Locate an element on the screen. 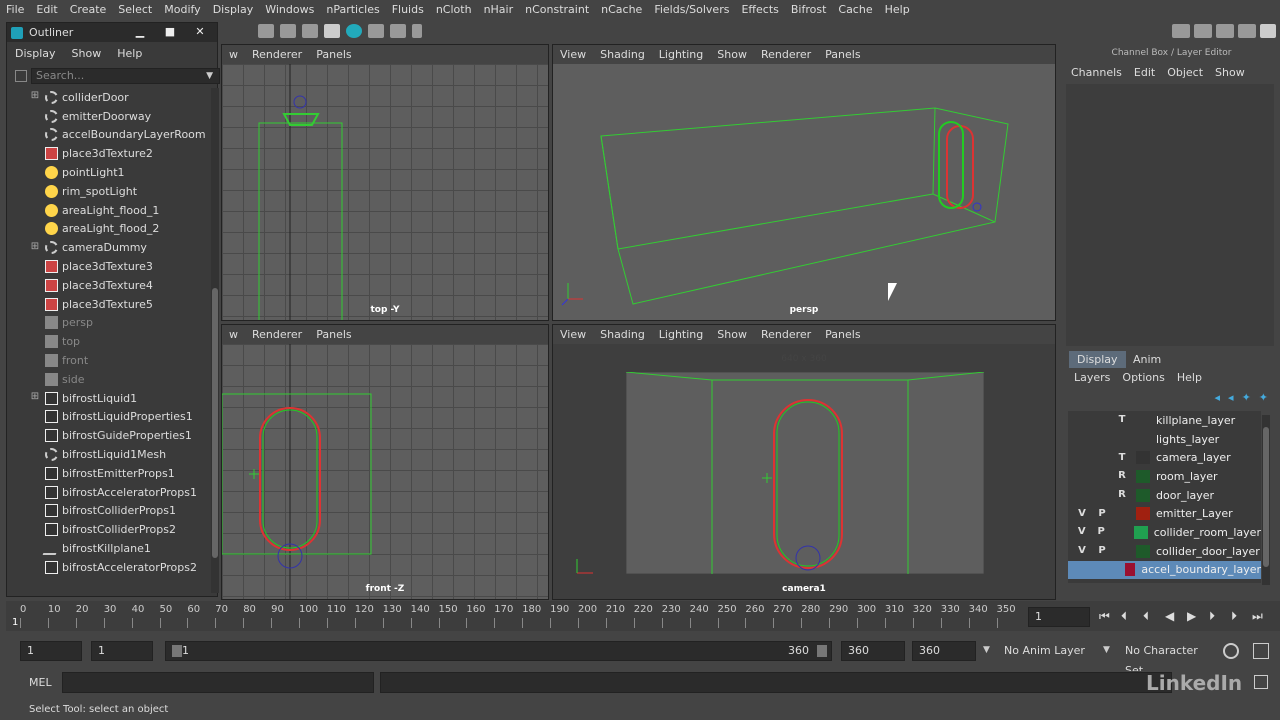  auto-key-icon is located at coordinates (1231, 651).